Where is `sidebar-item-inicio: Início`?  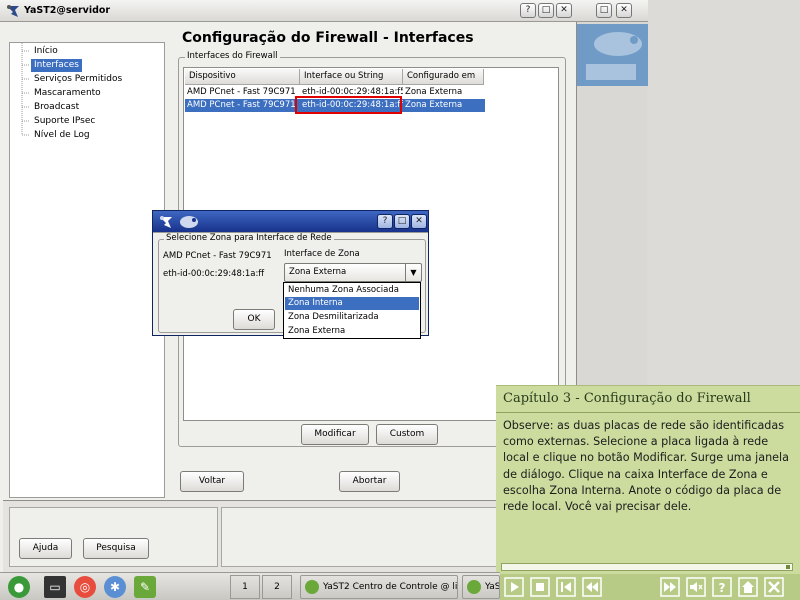 sidebar-item-inicio: Início is located at coordinates (46, 51).